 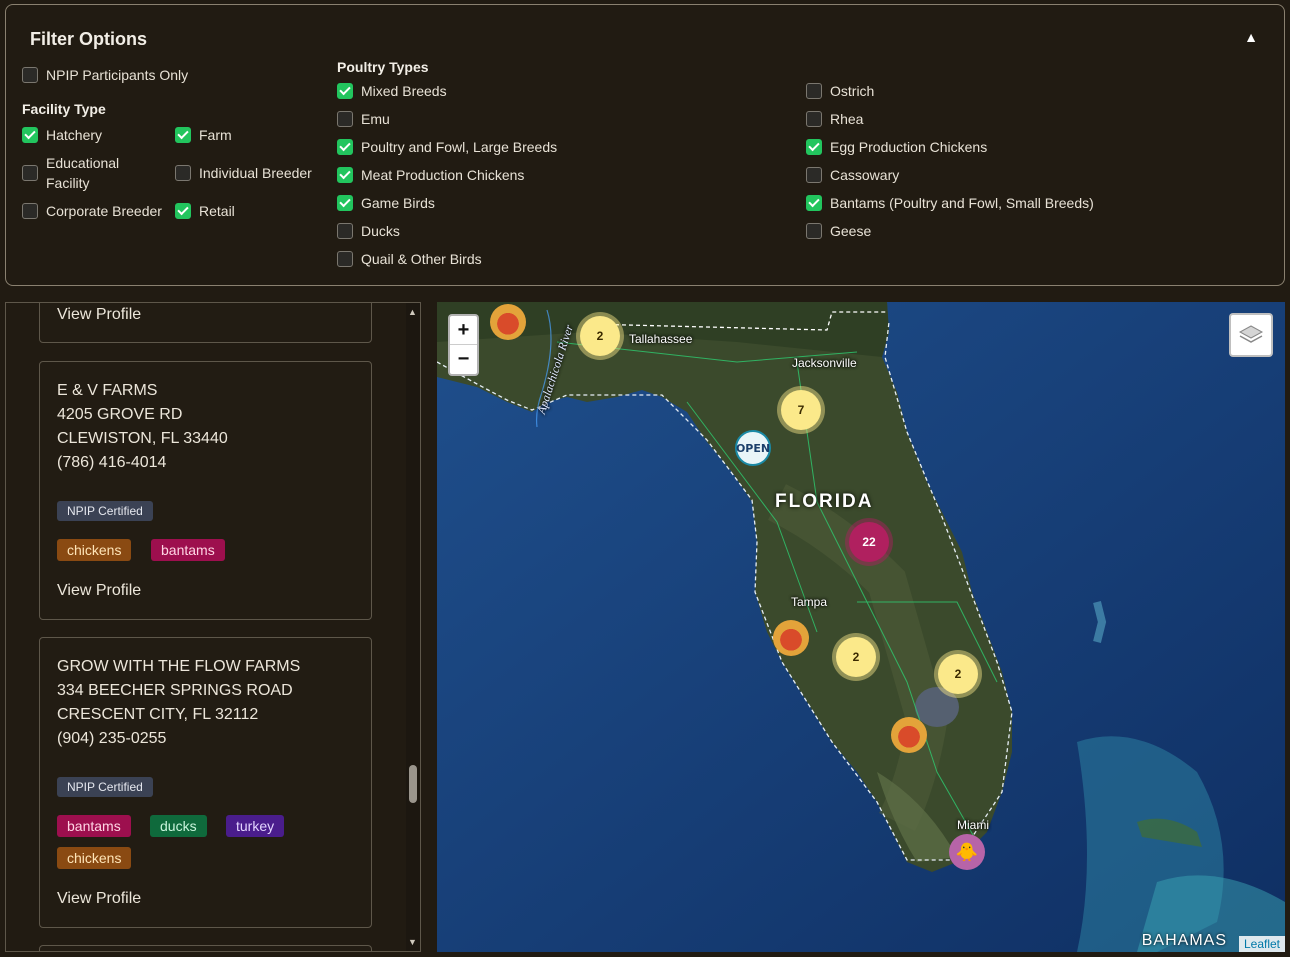 I want to click on scroll-up-icon: ▲, so click(x=412, y=312).